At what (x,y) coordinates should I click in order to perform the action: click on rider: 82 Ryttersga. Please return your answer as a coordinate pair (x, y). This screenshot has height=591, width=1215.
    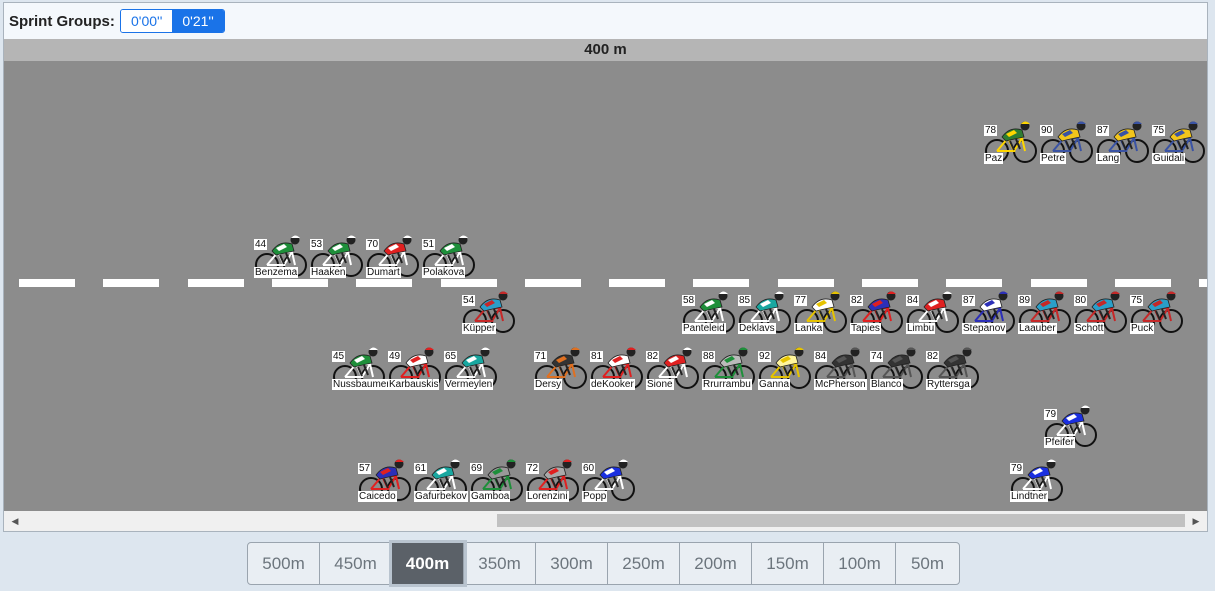
    Looking at the image, I should click on (953, 367).